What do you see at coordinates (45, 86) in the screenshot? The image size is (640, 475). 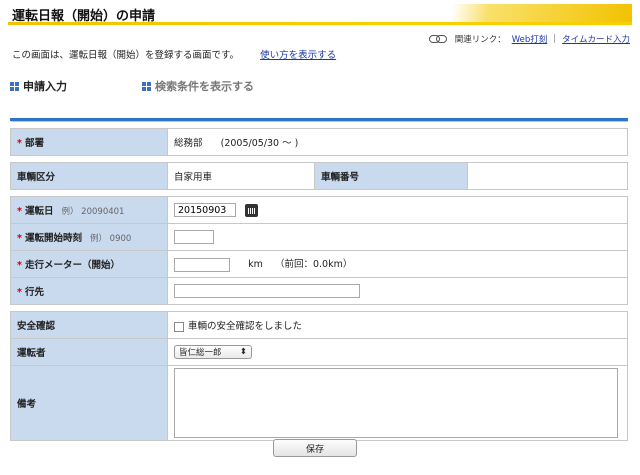 I see `tab-application-input-label: 申請入力` at bounding box center [45, 86].